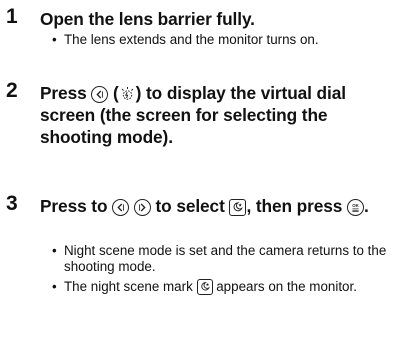 This screenshot has width=401, height=345. What do you see at coordinates (74, 206) in the screenshot?
I see `heading-text: Press to` at bounding box center [74, 206].